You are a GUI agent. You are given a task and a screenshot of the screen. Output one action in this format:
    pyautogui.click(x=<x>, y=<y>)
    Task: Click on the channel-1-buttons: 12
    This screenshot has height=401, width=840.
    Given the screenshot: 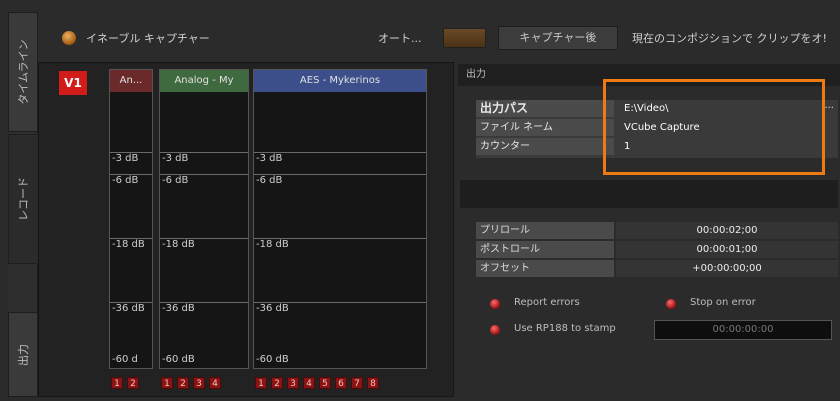 What is the action you would take?
    pyautogui.click(x=127, y=380)
    